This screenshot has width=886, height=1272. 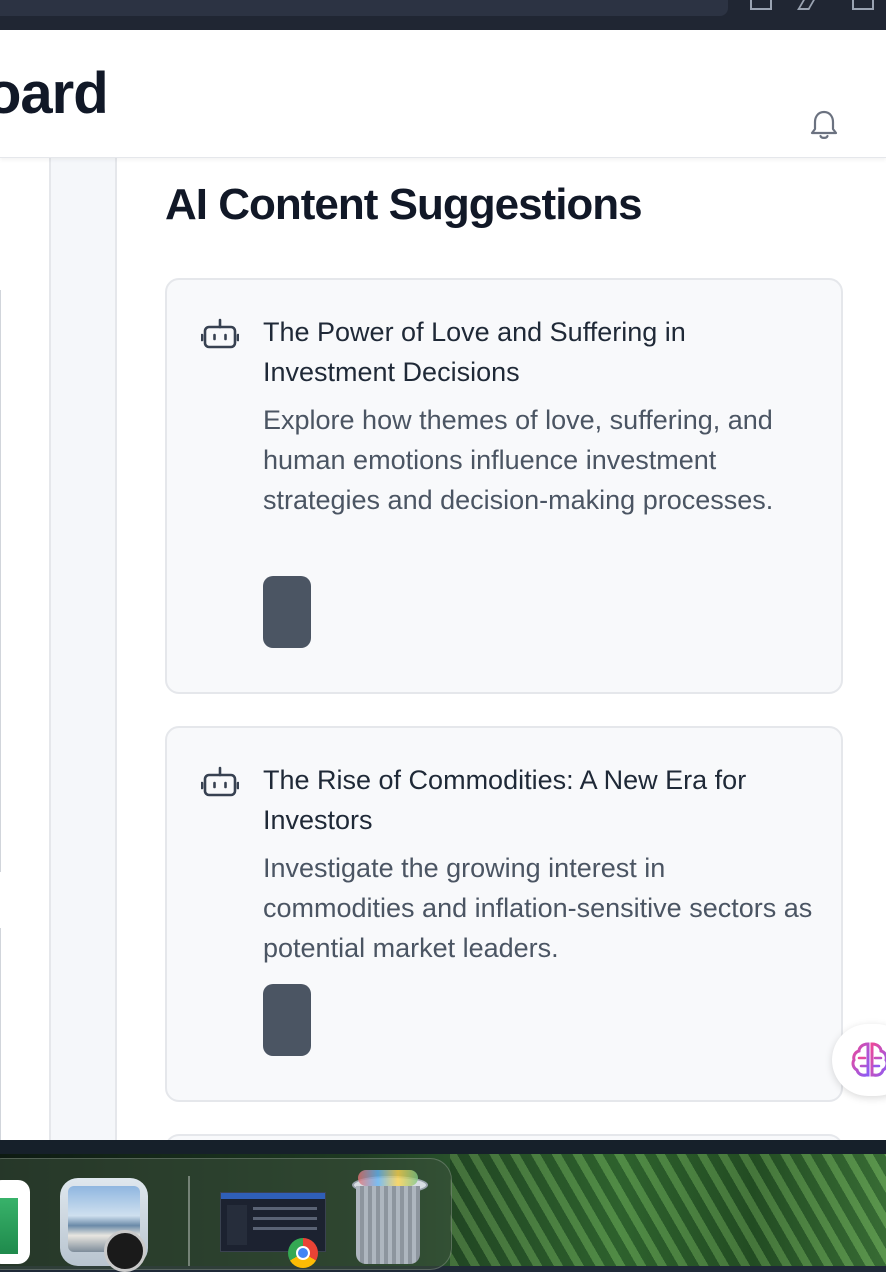 I want to click on wallpaper, so click(x=668, y=1203).